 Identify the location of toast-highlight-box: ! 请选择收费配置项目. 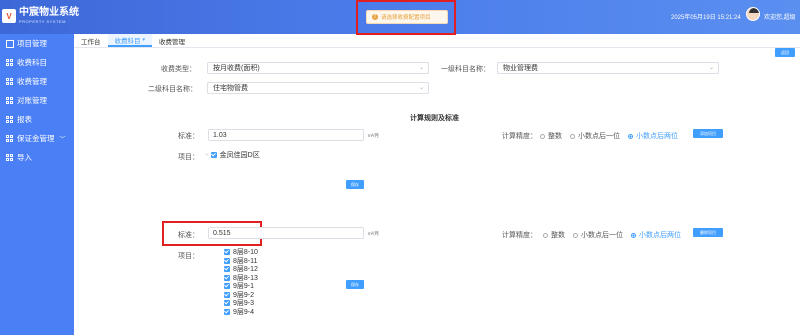
(406, 17).